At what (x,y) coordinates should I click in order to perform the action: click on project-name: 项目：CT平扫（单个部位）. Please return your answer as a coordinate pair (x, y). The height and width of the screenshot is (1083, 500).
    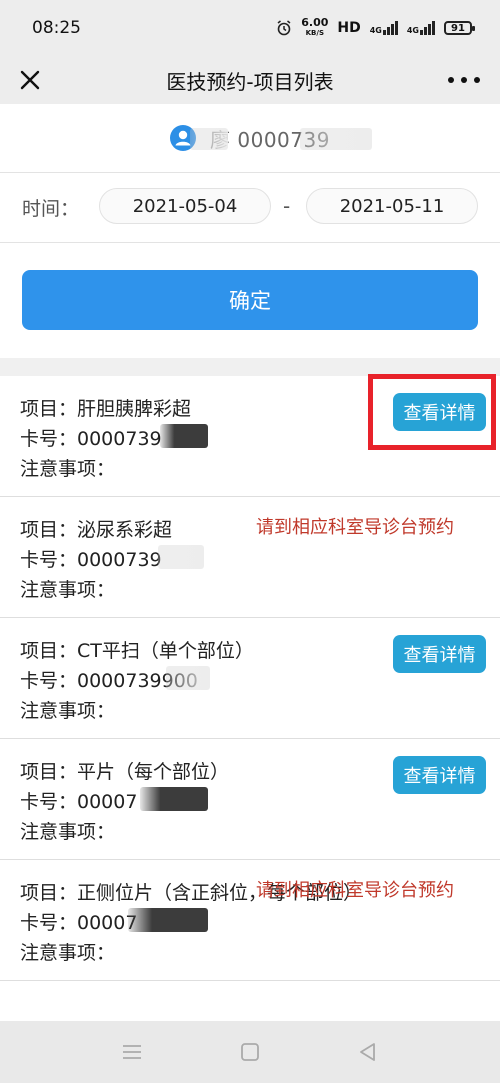
    Looking at the image, I should click on (137, 651).